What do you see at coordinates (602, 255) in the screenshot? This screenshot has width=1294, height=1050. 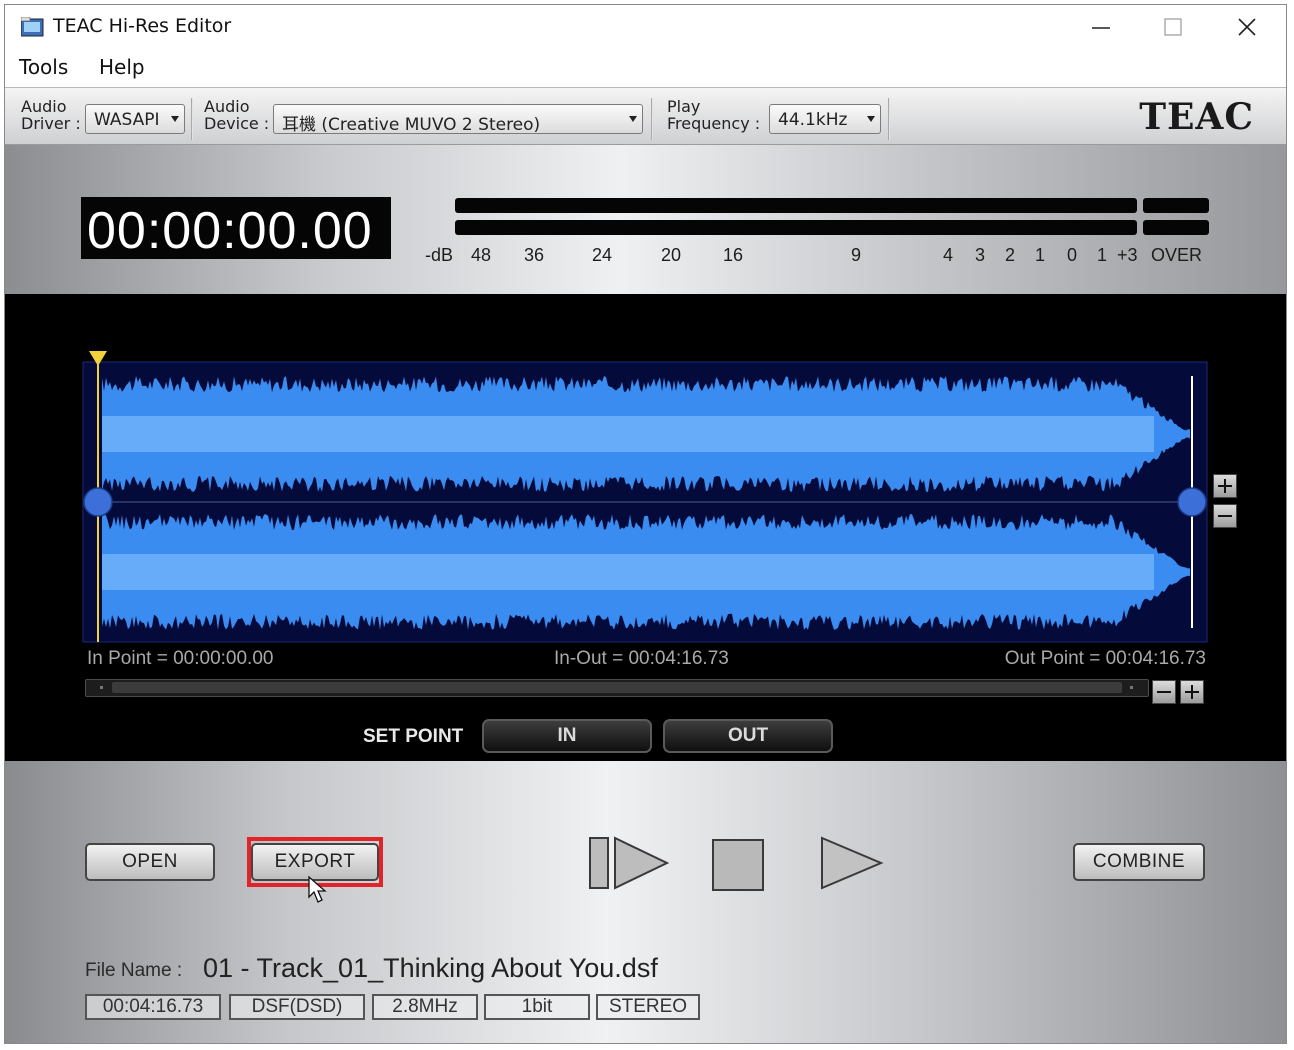 I see `meter-scale-label: 24` at bounding box center [602, 255].